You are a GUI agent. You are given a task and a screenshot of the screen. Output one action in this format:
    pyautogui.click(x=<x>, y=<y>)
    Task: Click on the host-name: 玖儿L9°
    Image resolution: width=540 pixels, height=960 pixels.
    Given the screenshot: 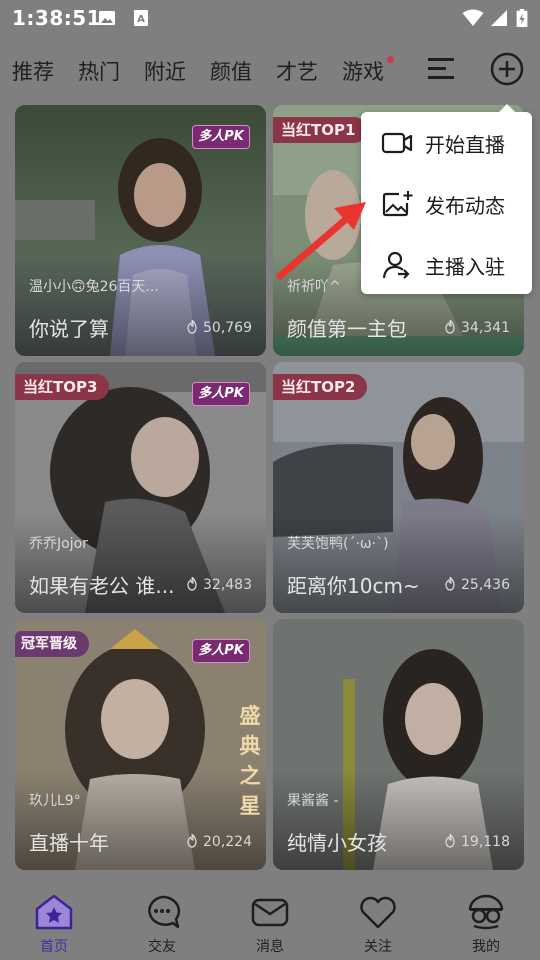 What is the action you would take?
    pyautogui.click(x=55, y=801)
    